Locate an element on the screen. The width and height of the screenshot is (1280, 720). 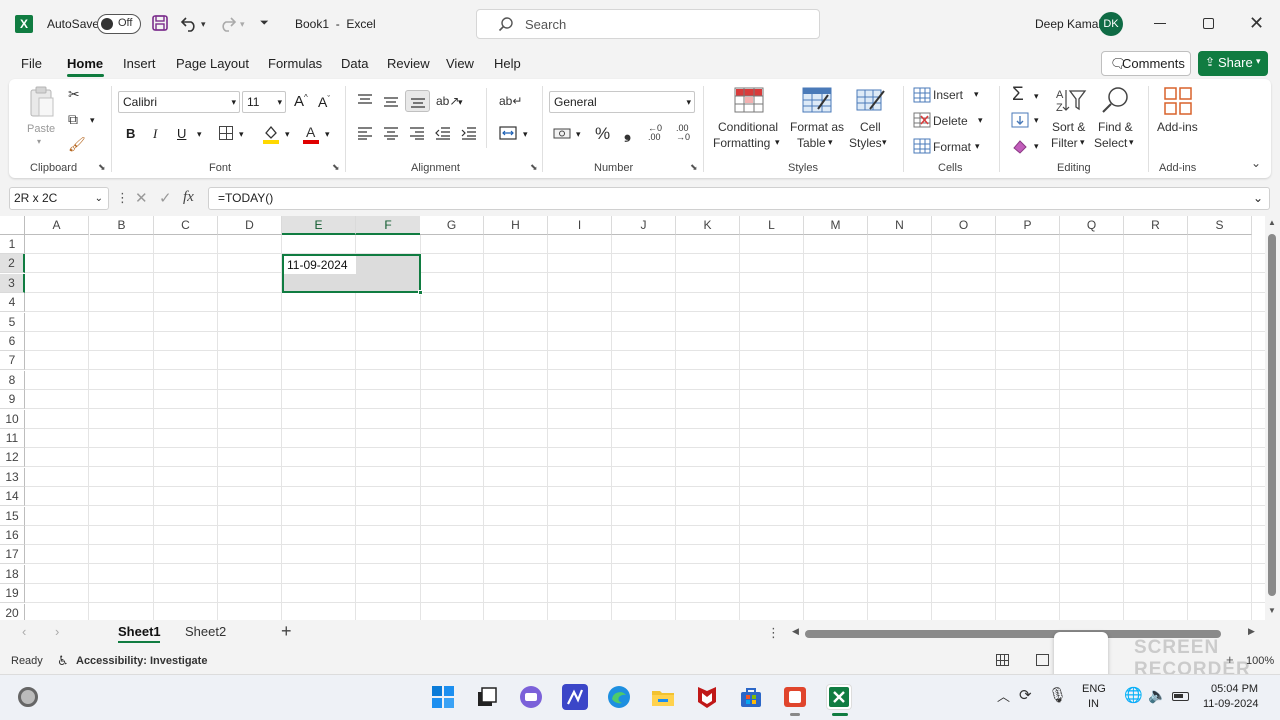
row-header-1: 1 is located at coordinates (12, 244).